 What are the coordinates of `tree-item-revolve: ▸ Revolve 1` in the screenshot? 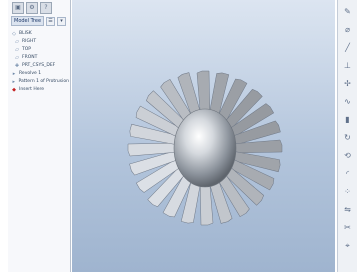 It's located at (40, 73).